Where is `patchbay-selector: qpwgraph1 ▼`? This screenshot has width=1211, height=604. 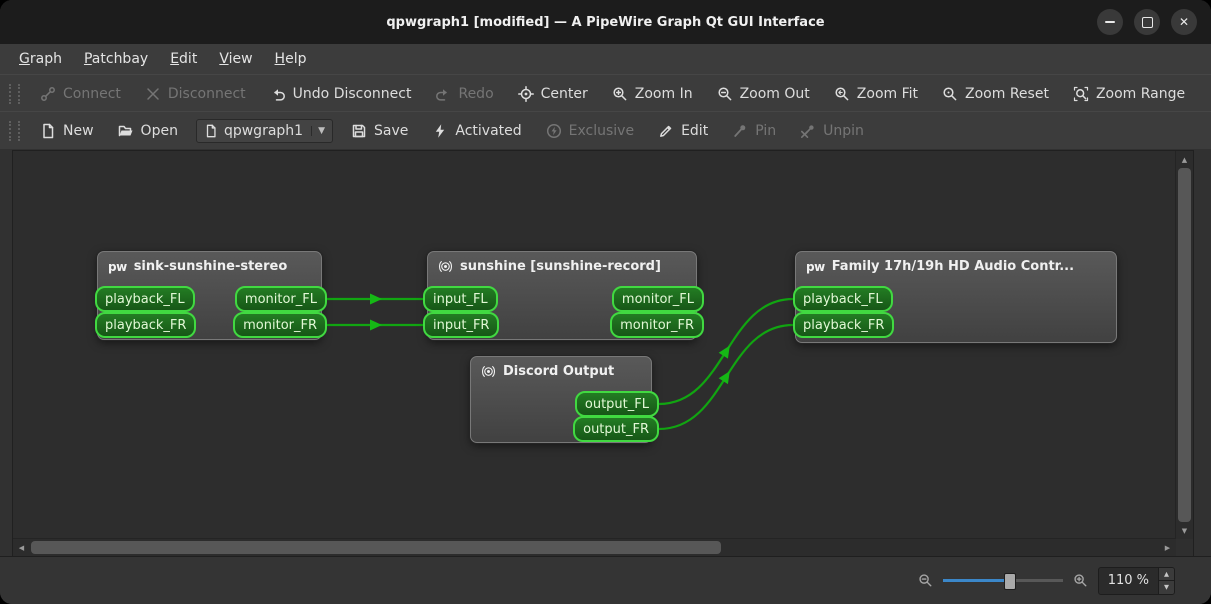 patchbay-selector: qpwgraph1 ▼ is located at coordinates (264, 131).